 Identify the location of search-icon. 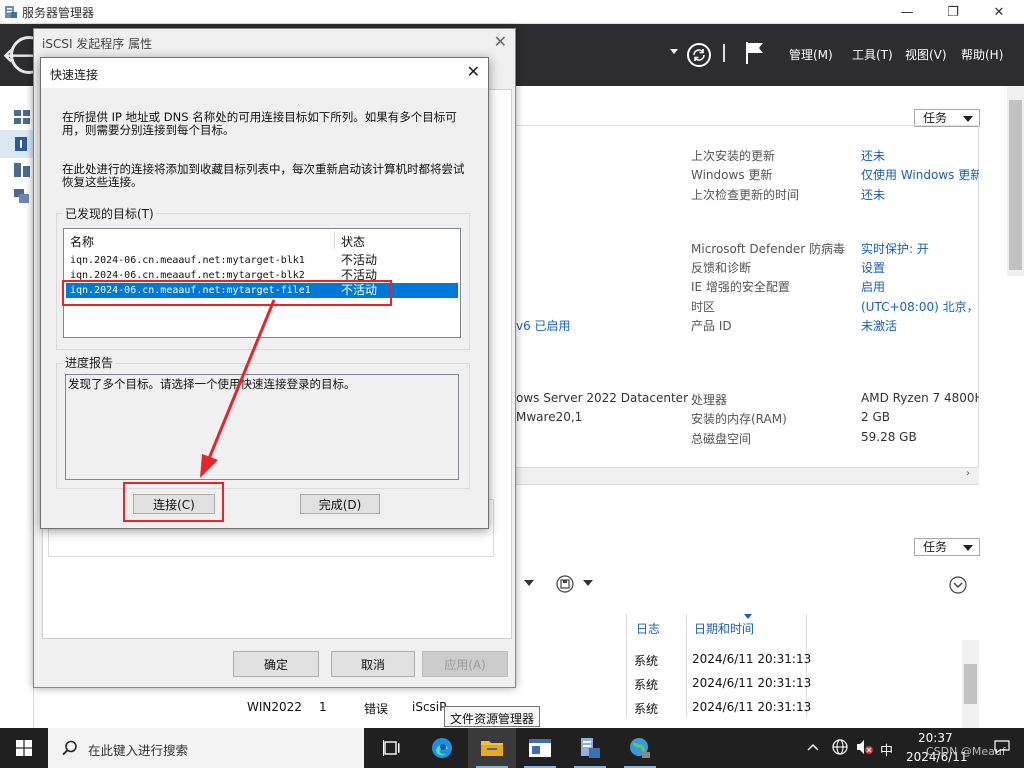
(69, 748).